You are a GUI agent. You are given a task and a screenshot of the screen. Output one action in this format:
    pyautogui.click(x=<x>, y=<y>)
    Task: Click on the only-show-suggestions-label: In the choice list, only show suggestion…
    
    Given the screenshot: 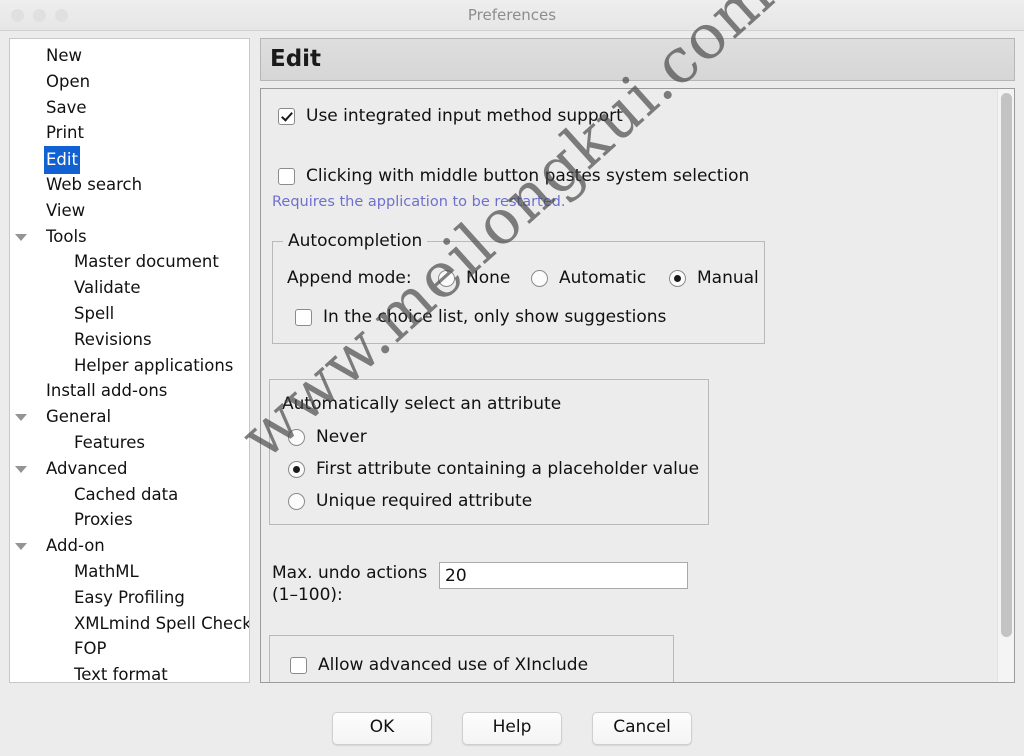 What is the action you would take?
    pyautogui.click(x=495, y=317)
    